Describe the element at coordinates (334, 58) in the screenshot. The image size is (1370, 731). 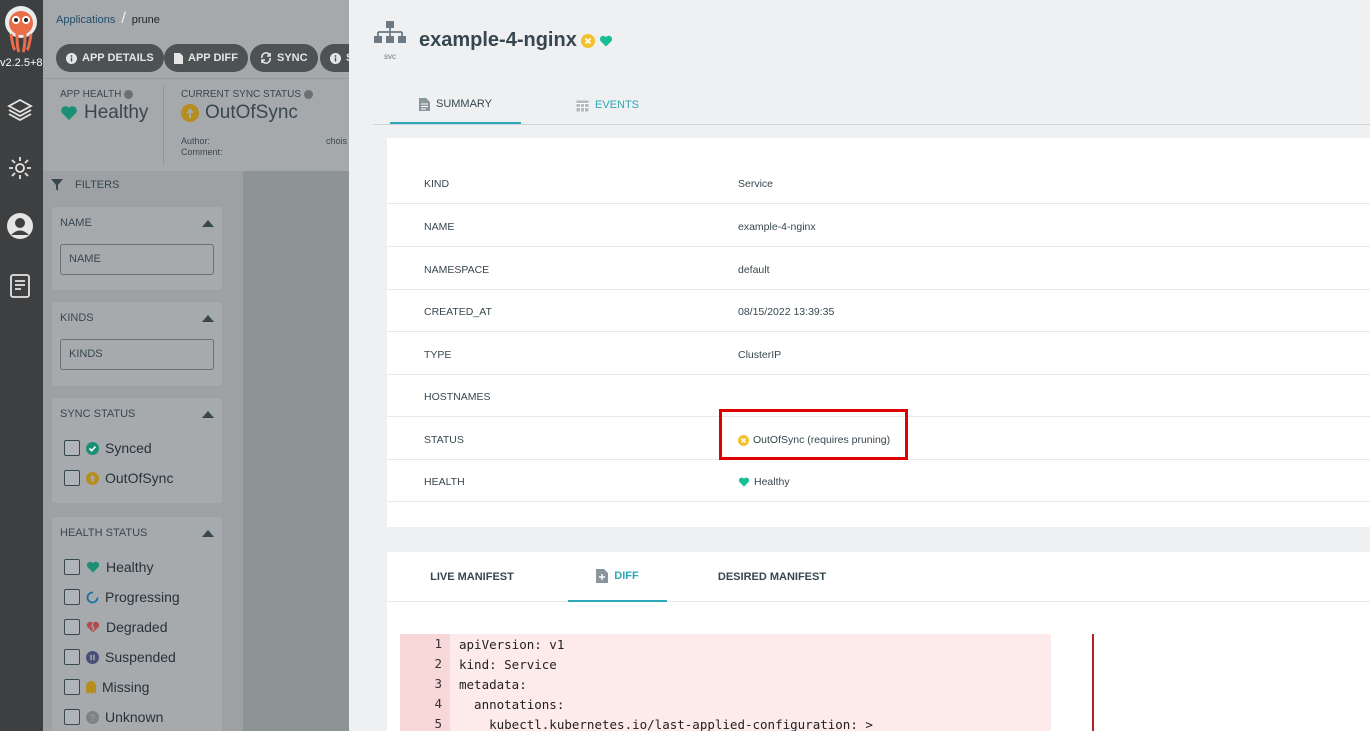
I see `more-actions-button: S` at that location.